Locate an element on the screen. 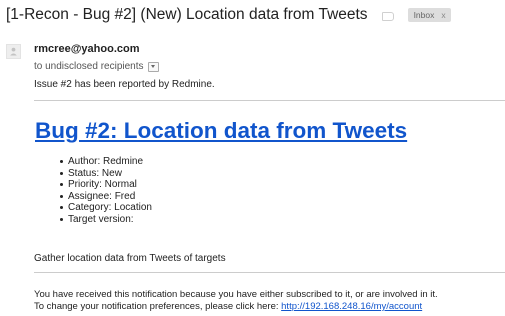 The height and width of the screenshot is (316, 505). issue-title-link: Bug #2: Location data from Tweets is located at coordinates (221, 131).